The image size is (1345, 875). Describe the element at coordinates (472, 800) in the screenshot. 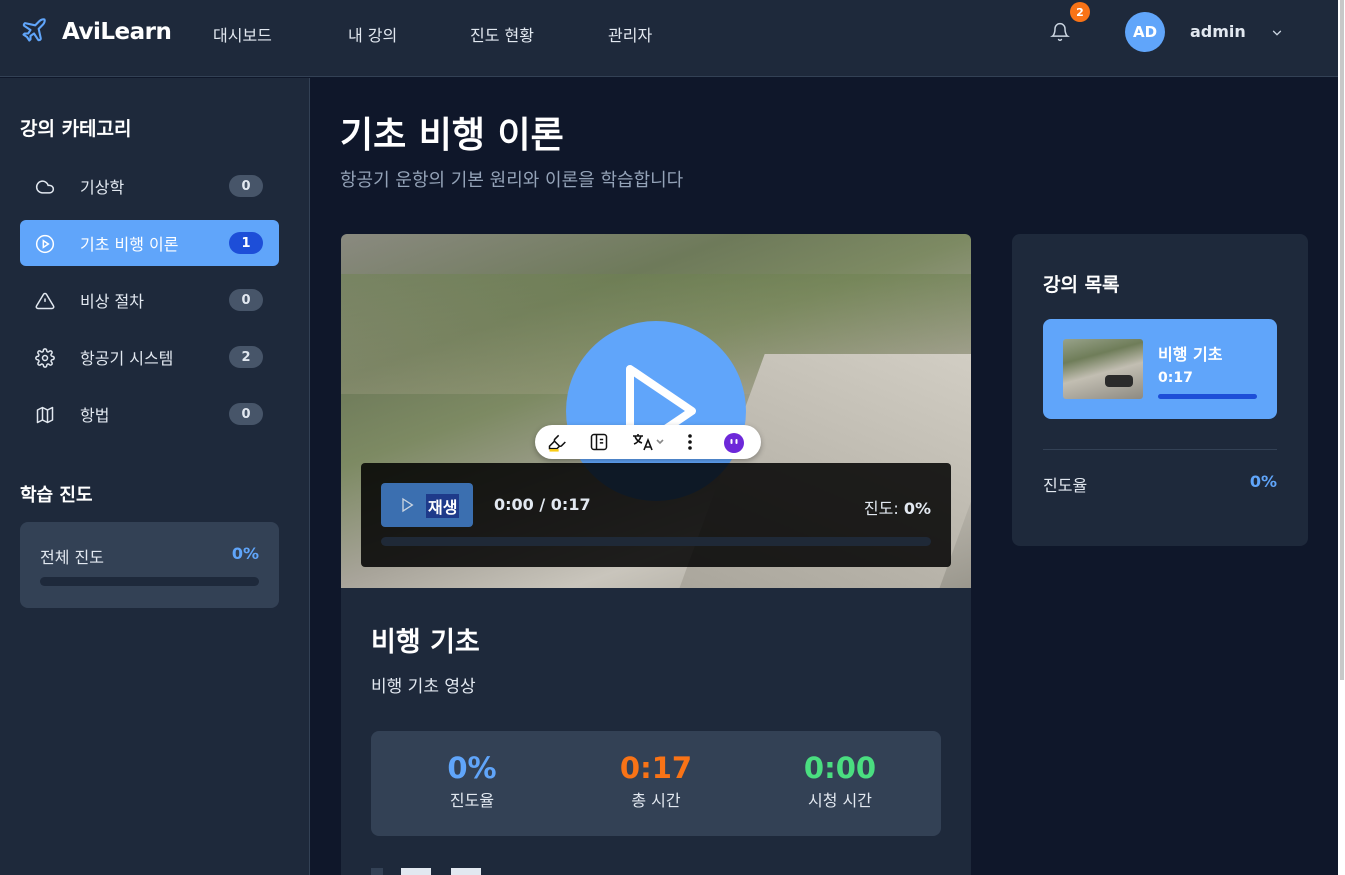

I see `stat-label: 진도율` at that location.